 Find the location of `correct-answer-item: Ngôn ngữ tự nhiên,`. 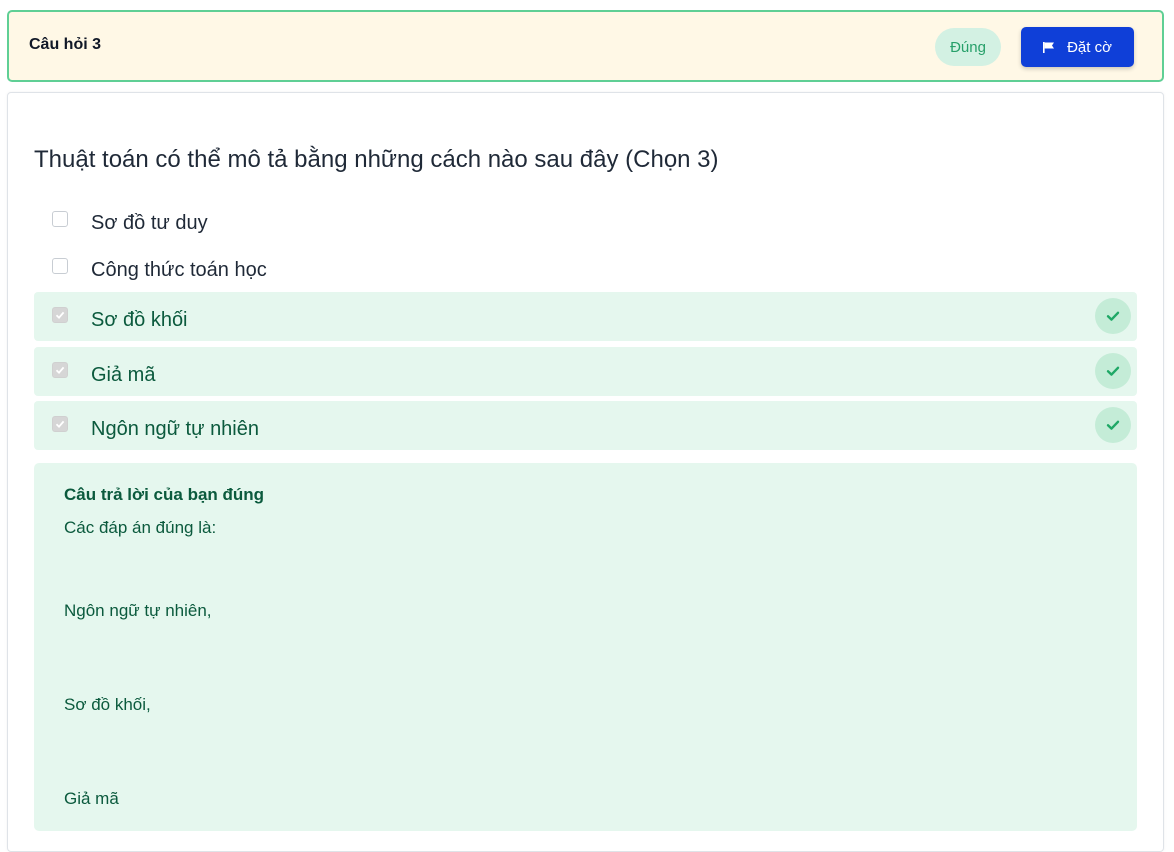

correct-answer-item: Ngôn ngữ tự nhiên, is located at coordinates (138, 610).